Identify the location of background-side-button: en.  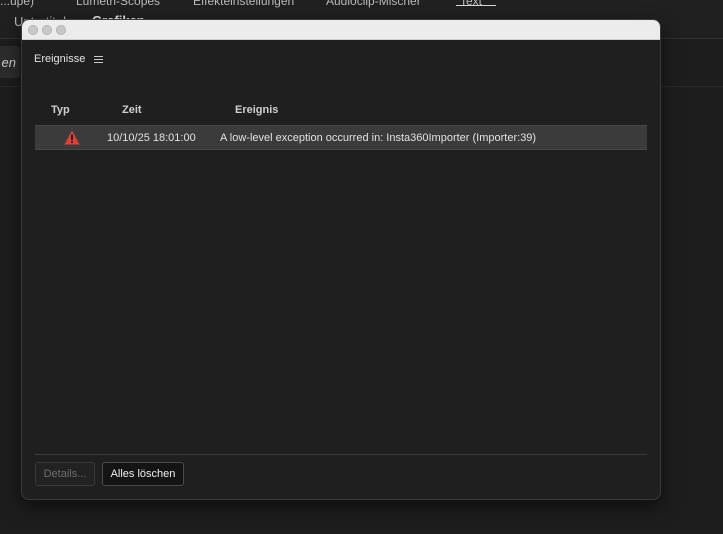
(10, 62).